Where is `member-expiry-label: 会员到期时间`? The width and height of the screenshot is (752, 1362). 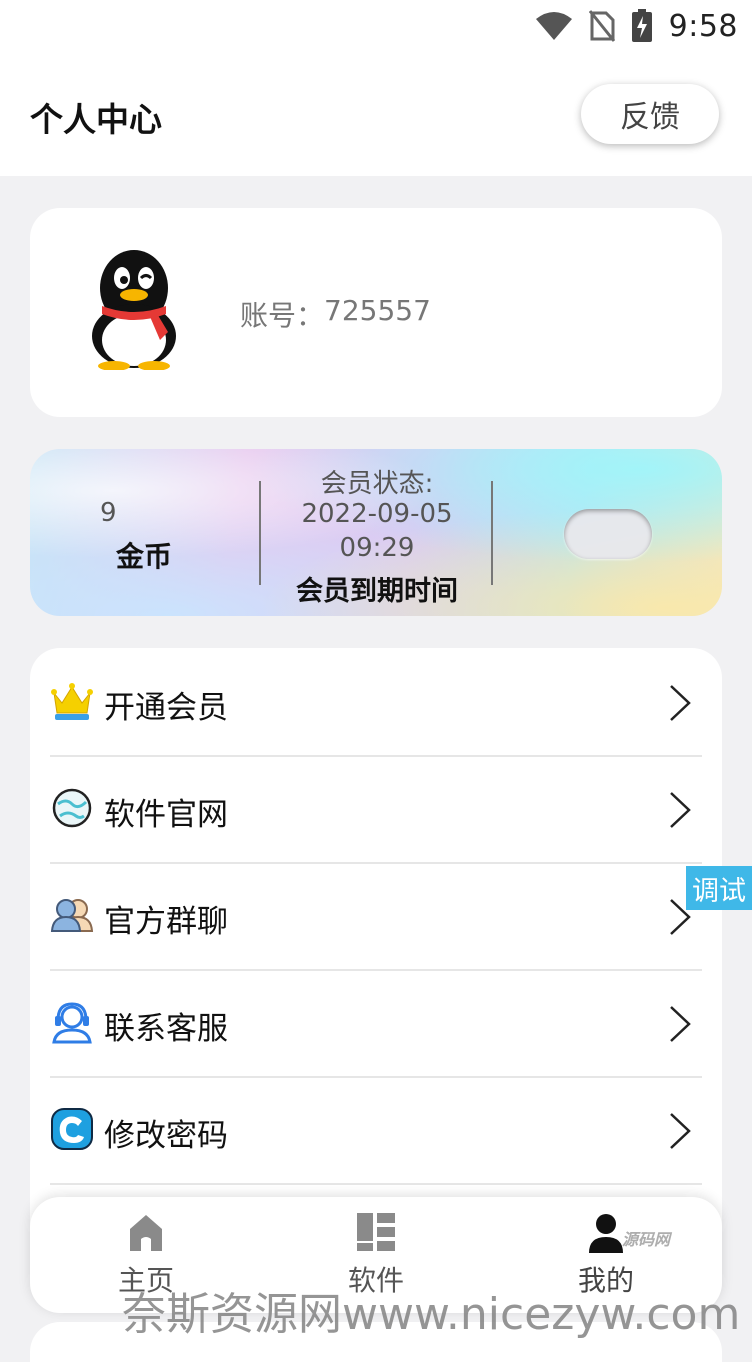
member-expiry-label: 会员到期时间 is located at coordinates (377, 591).